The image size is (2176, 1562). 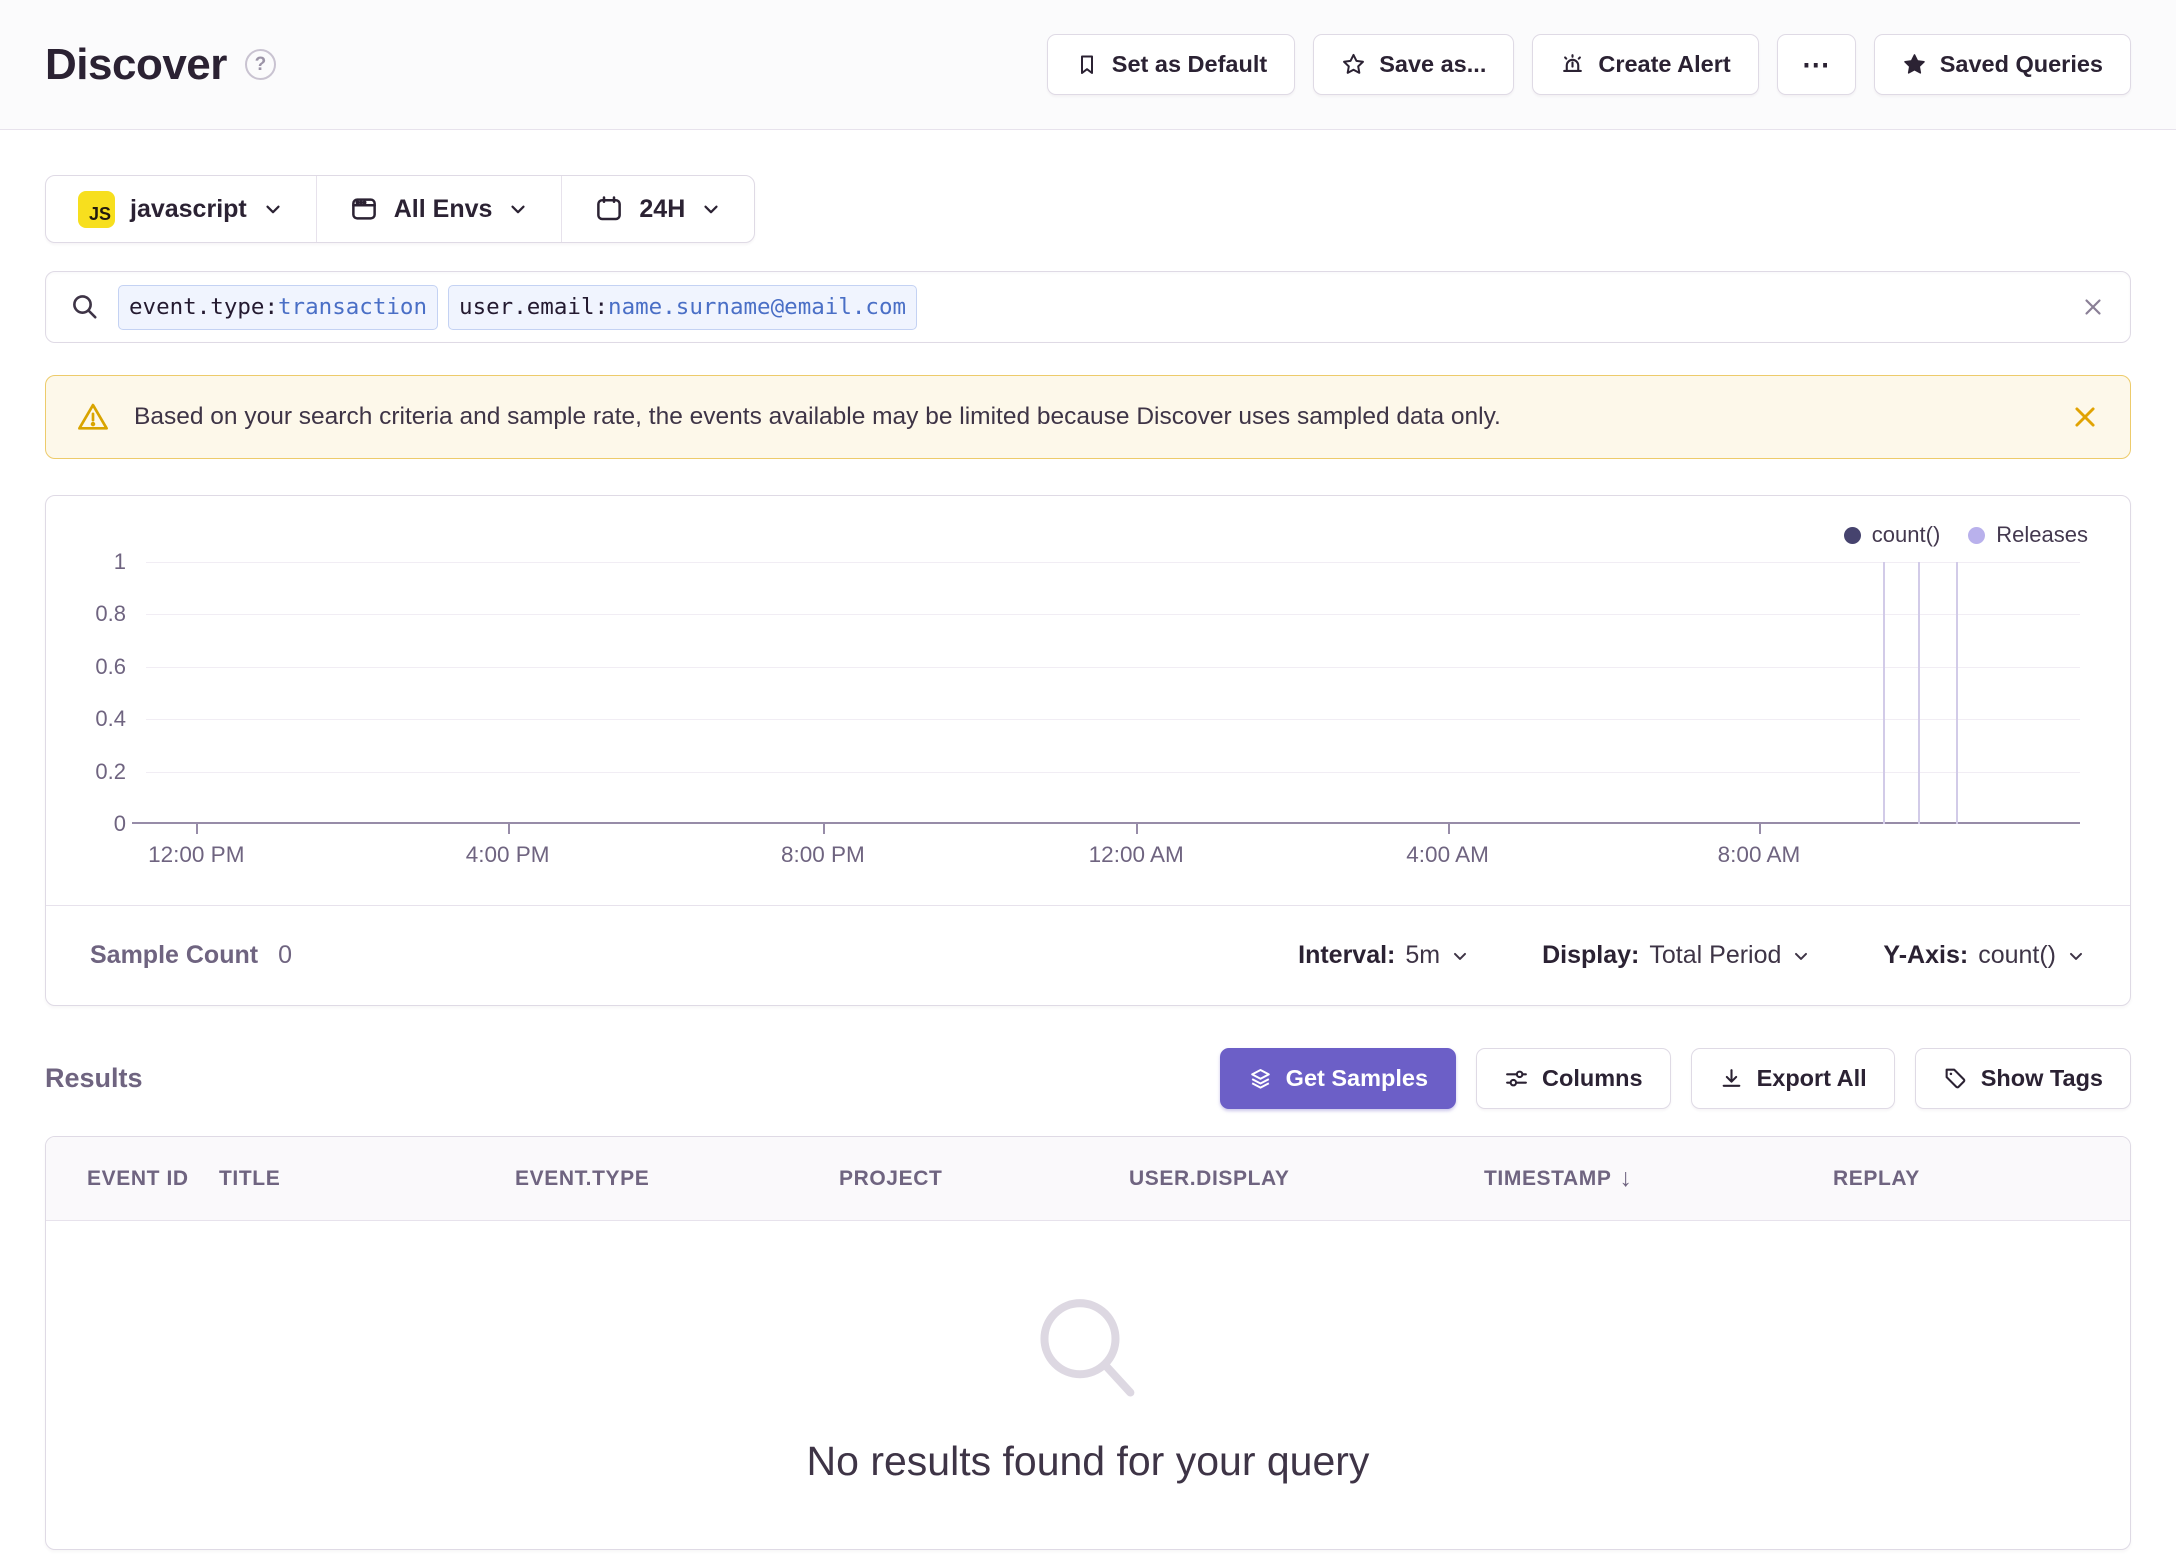 I want to click on display-dropdown: Display: Total Period, so click(x=1676, y=955).